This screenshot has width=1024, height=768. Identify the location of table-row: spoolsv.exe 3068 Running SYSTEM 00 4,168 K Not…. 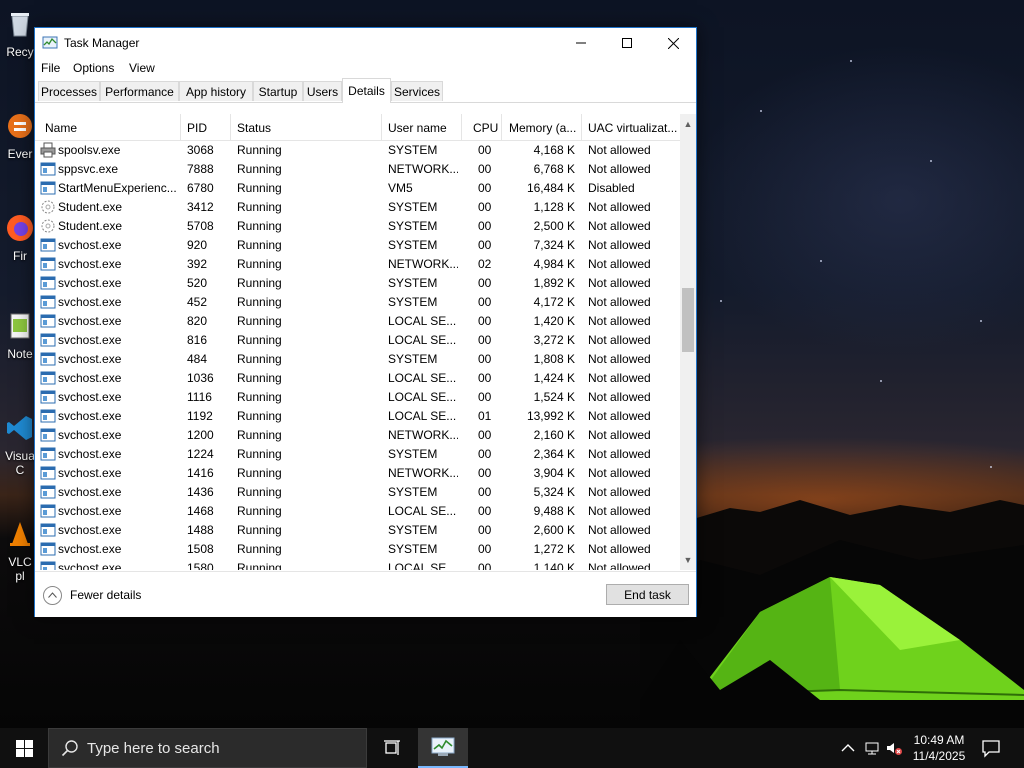
(357, 150).